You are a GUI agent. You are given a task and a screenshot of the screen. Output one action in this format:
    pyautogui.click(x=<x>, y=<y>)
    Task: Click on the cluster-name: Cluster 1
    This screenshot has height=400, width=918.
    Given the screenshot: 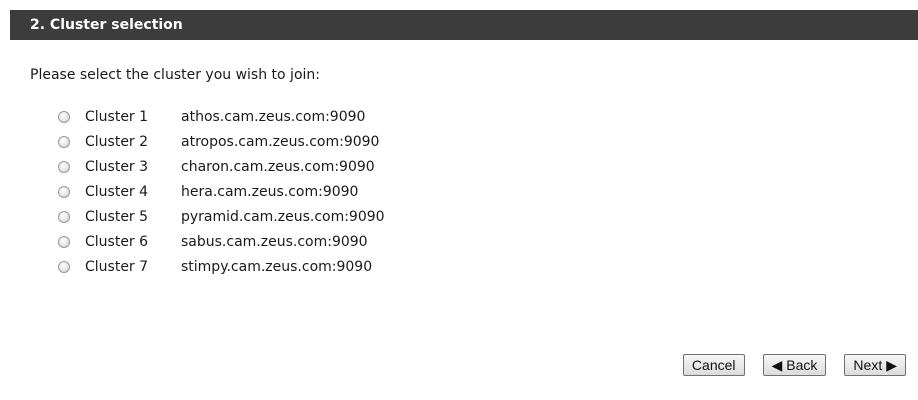 What is the action you would take?
    pyautogui.click(x=117, y=116)
    